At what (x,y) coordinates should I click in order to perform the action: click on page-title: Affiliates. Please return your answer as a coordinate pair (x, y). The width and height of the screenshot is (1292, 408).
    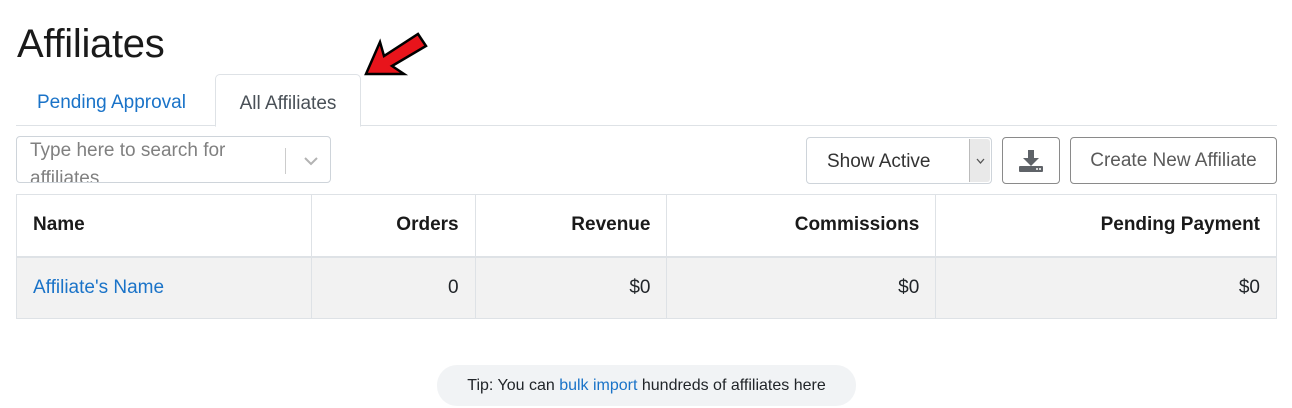
    Looking at the image, I should click on (91, 44).